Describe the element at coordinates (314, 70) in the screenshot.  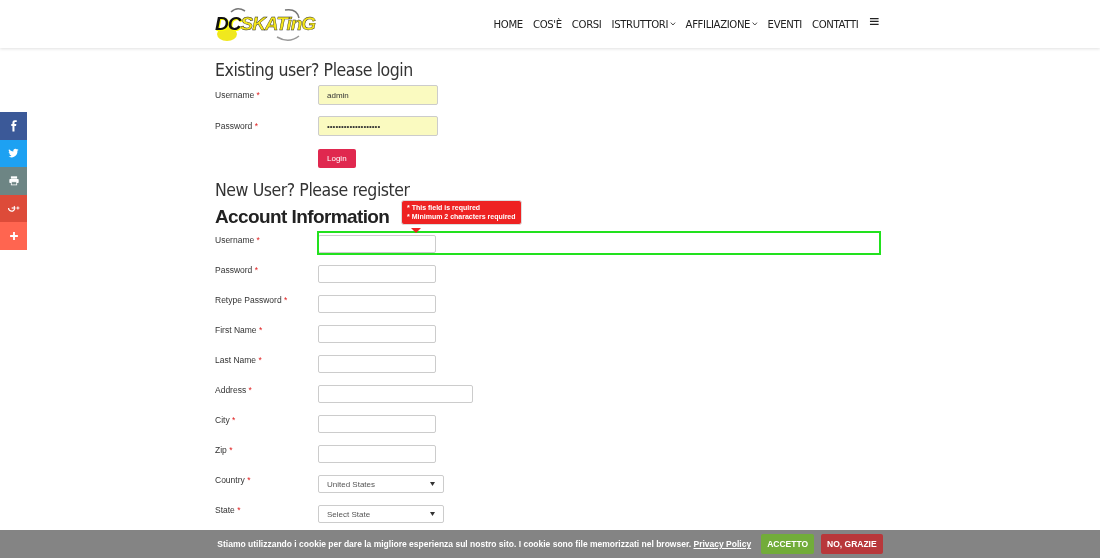
I see `section-title: Existing user? Please login` at that location.